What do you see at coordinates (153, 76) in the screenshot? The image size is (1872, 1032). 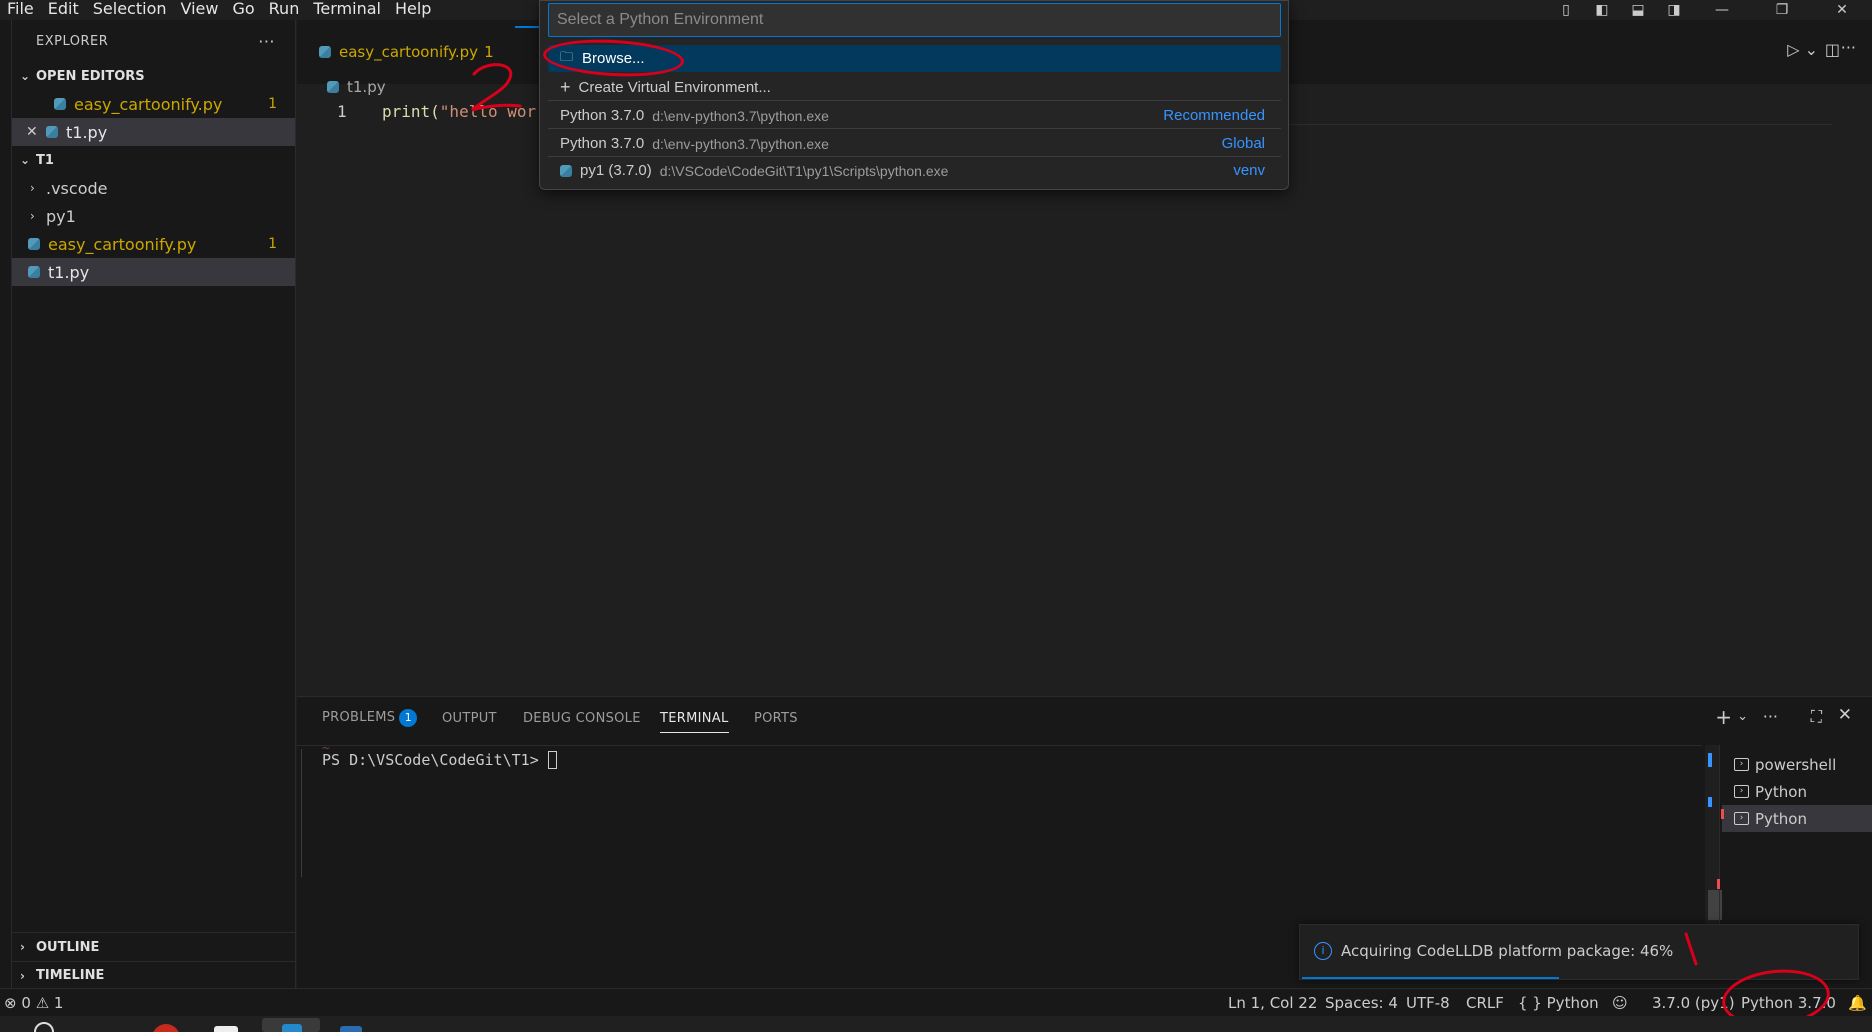 I see `open-editors-section: ⌄ OPEN EDITORS` at bounding box center [153, 76].